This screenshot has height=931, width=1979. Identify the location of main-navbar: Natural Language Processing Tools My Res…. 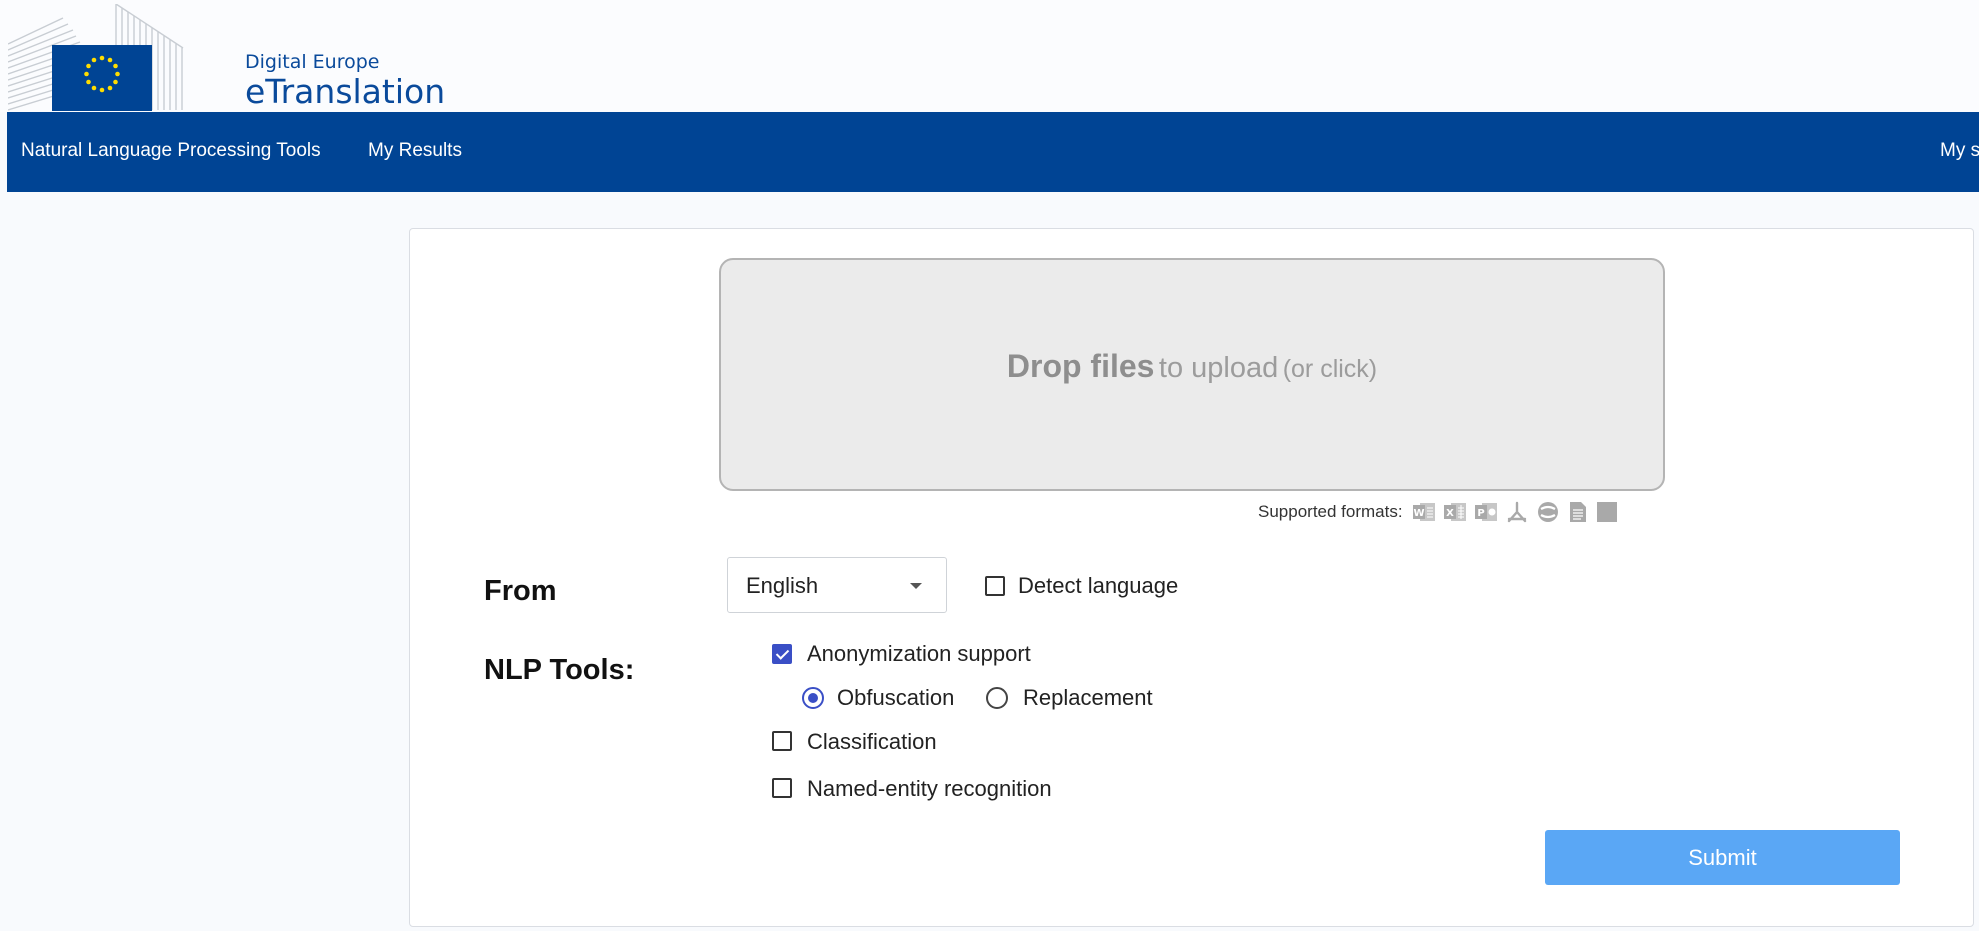
(993, 152).